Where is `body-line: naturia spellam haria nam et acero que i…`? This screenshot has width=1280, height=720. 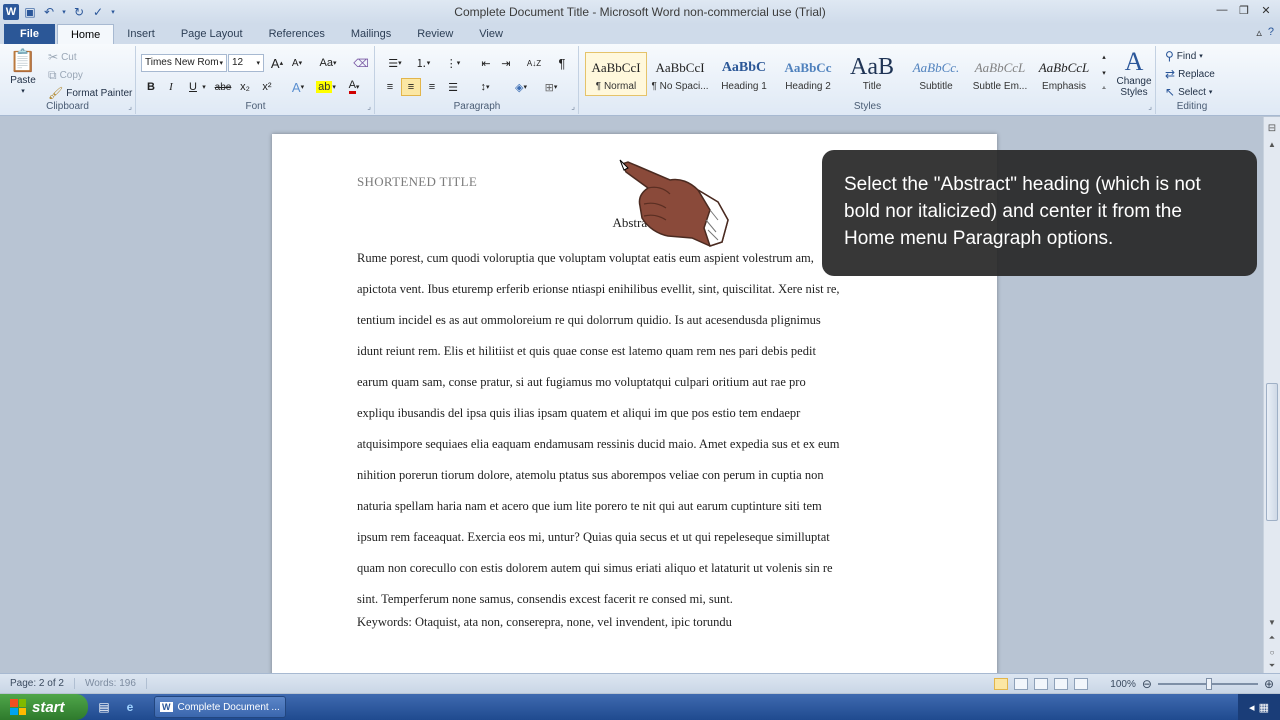 body-line: naturia spellam haria nam et acero que i… is located at coordinates (632, 506).